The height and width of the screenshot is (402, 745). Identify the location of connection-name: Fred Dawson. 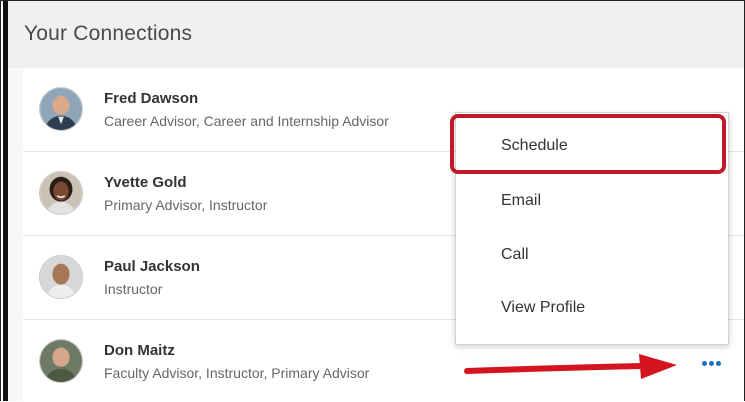
(151, 98).